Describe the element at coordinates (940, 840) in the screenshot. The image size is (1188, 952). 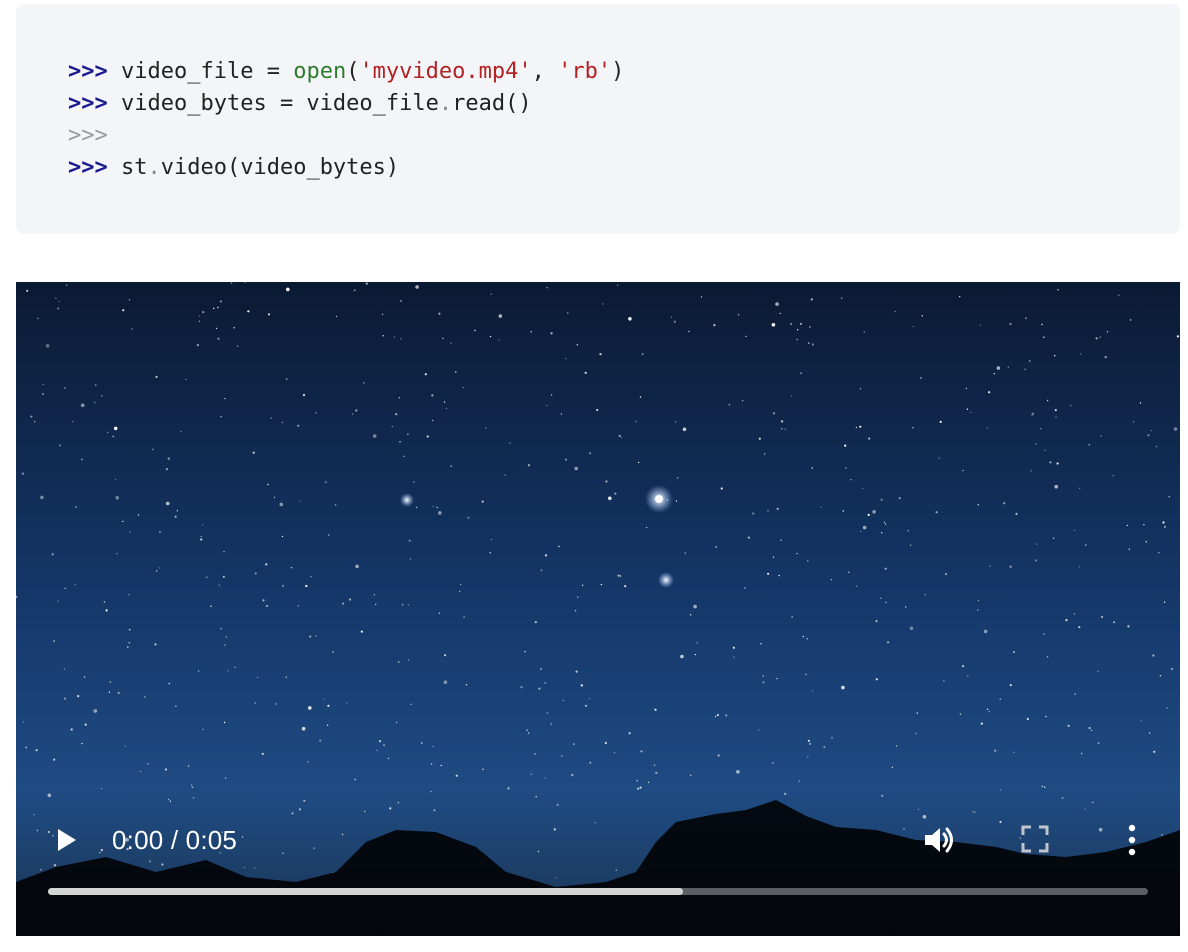
I see `volume-button` at that location.